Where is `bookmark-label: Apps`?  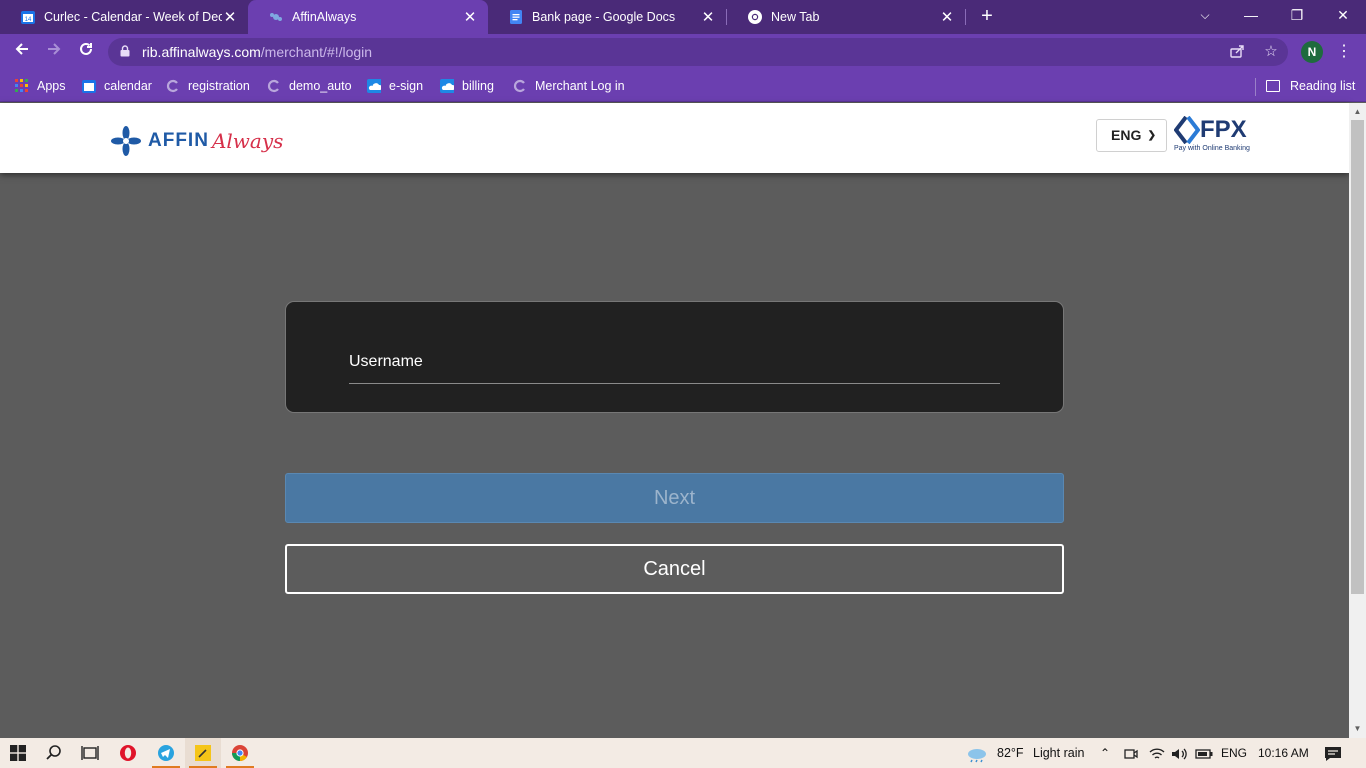
bookmark-label: Apps is located at coordinates (51, 86).